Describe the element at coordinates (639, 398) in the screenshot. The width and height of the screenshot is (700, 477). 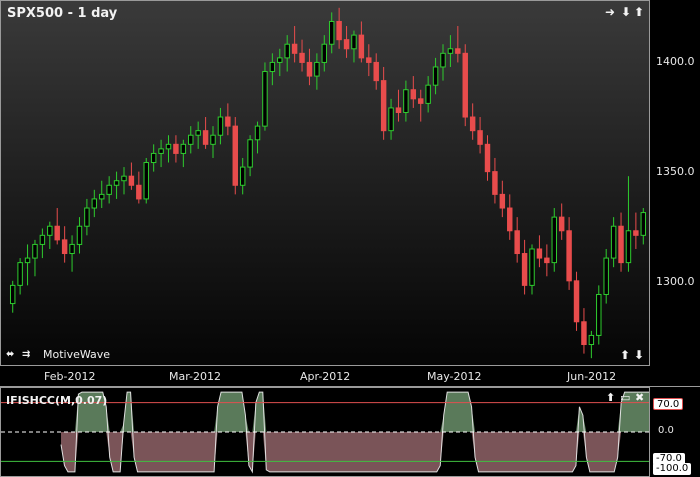
I see `close-icon: ✖` at that location.